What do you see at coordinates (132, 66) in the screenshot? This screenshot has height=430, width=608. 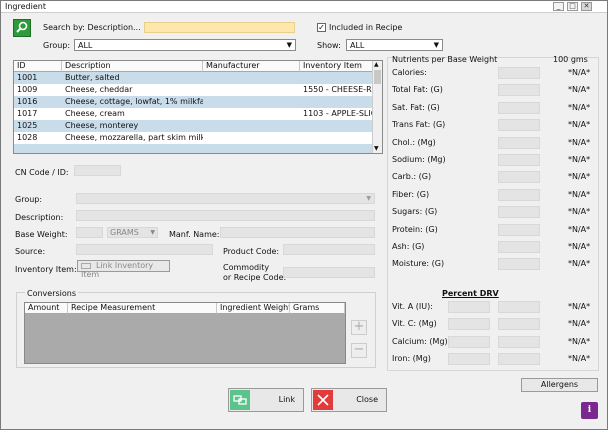 I see `column-header-description: Description` at bounding box center [132, 66].